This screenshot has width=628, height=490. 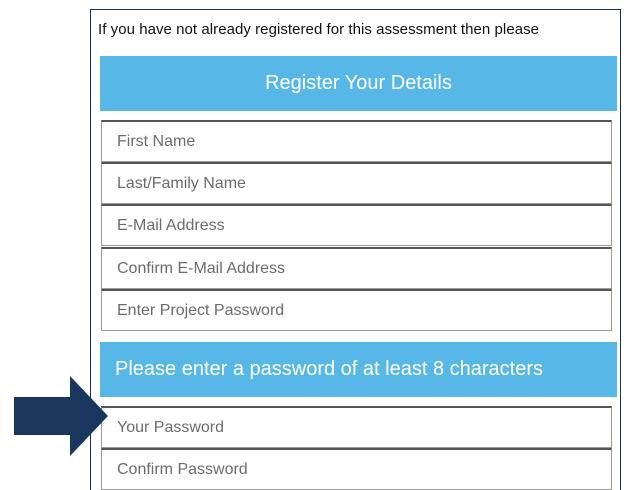 What do you see at coordinates (356, 427) in the screenshot?
I see `your-password-field` at bounding box center [356, 427].